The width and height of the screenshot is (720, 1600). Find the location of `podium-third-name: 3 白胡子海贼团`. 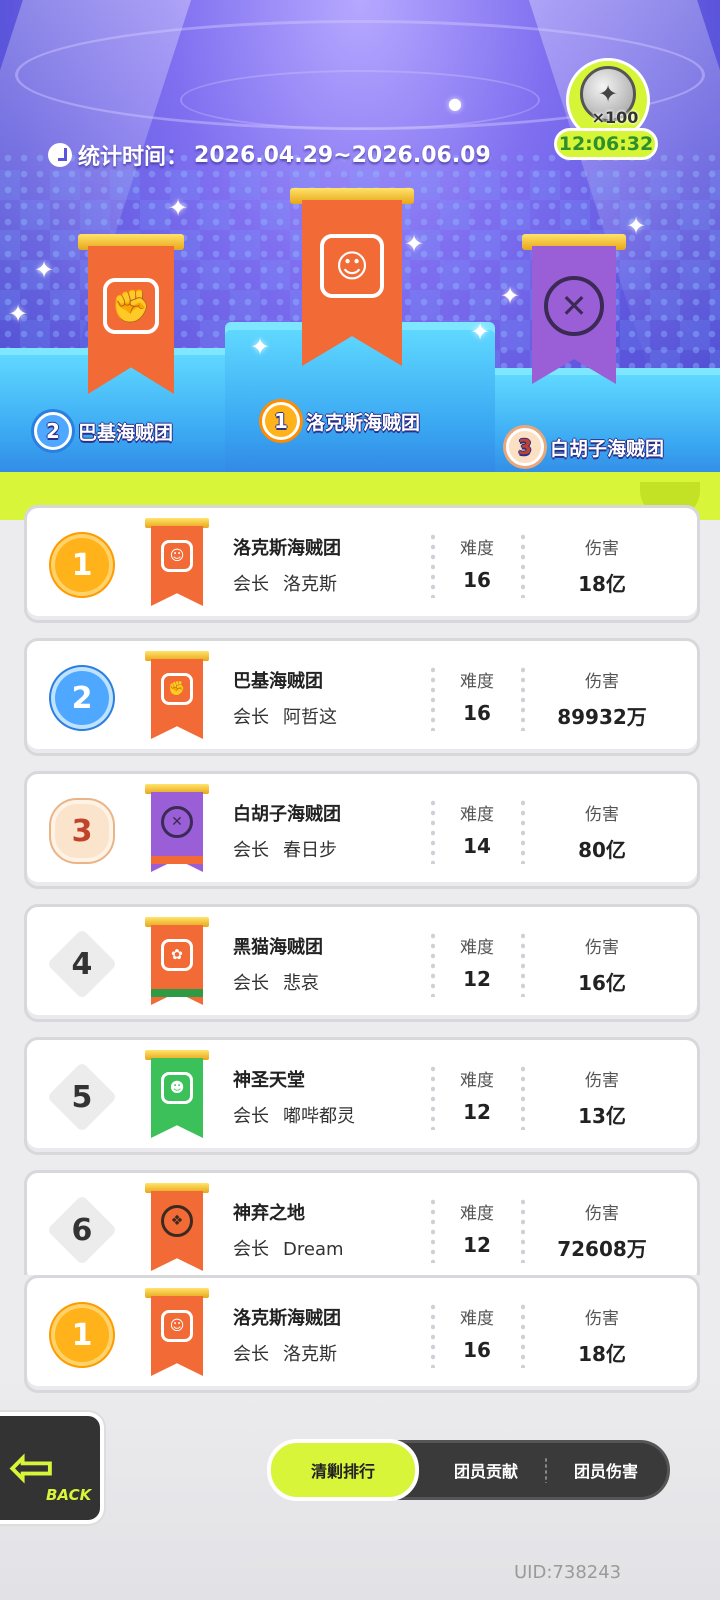

podium-third-name: 3 白胡子海贼团 is located at coordinates (585, 447).